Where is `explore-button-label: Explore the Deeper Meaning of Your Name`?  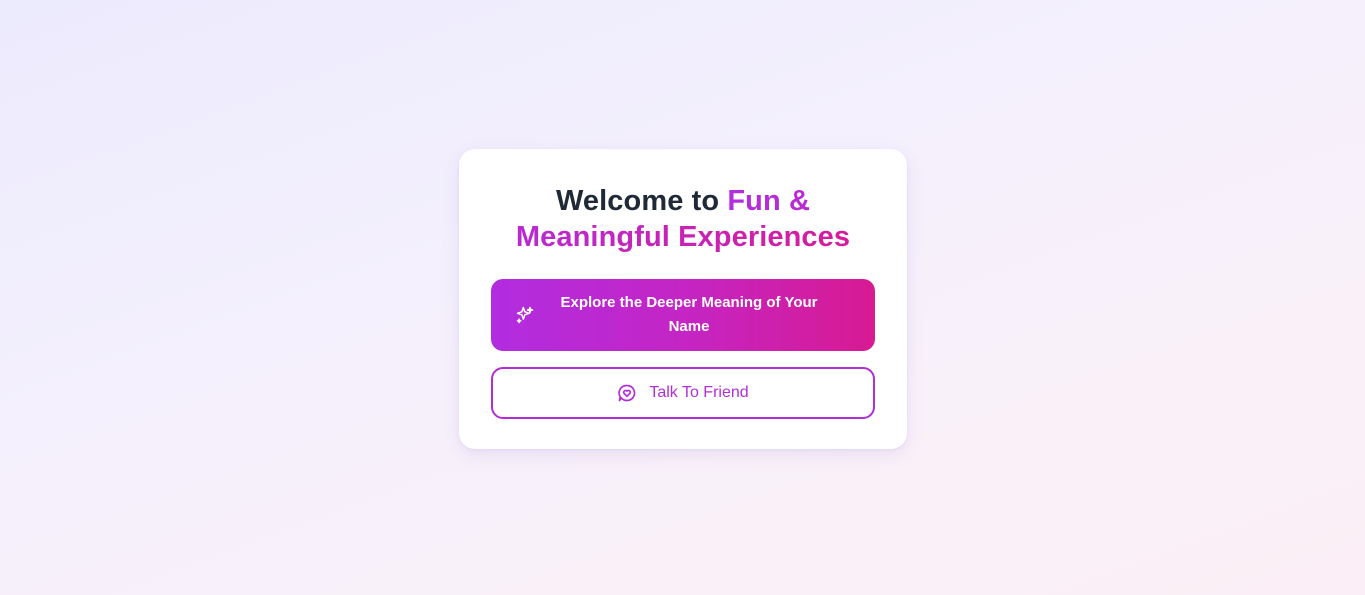
explore-button-label: Explore the Deeper Meaning of Your Name is located at coordinates (689, 314).